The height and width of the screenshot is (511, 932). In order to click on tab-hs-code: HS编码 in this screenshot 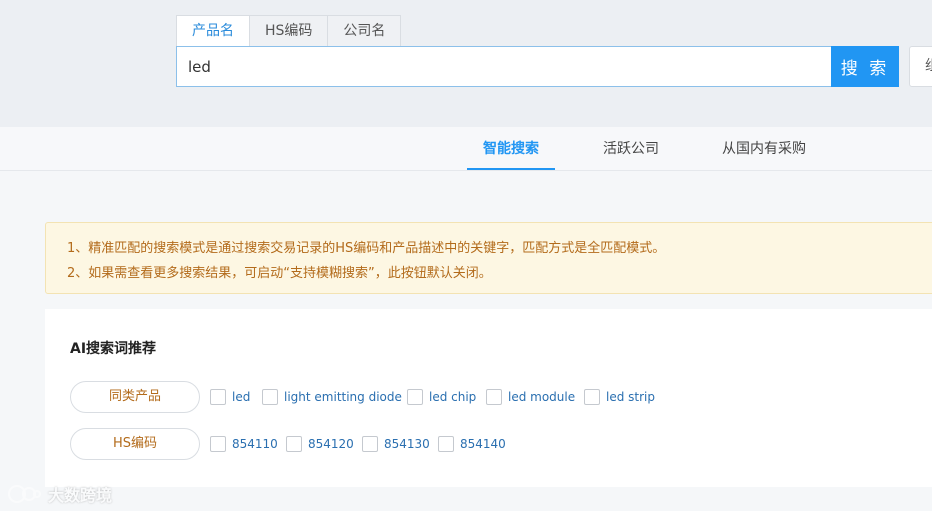, I will do `click(289, 31)`.